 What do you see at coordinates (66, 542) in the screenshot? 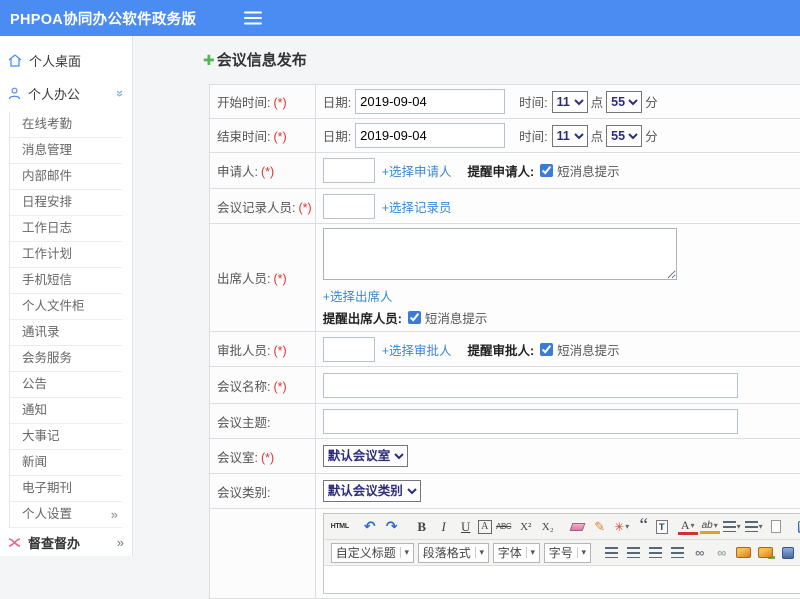
I see `sidebar-item-supervise: 督查督办 »` at bounding box center [66, 542].